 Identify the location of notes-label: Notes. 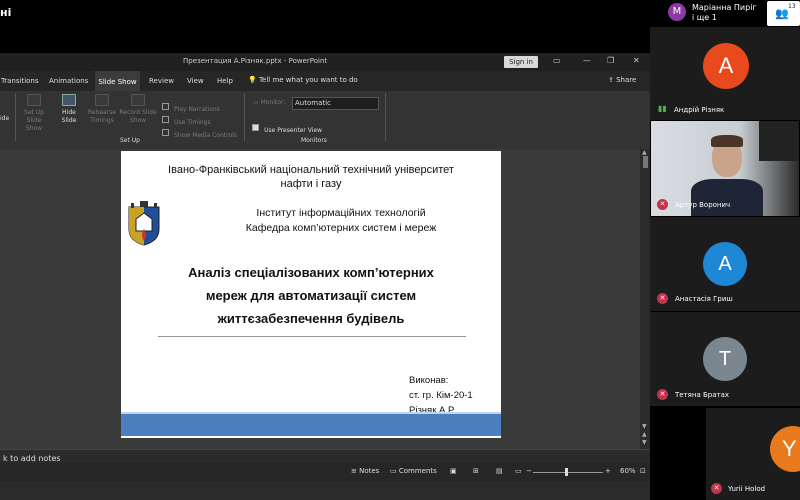
(369, 471).